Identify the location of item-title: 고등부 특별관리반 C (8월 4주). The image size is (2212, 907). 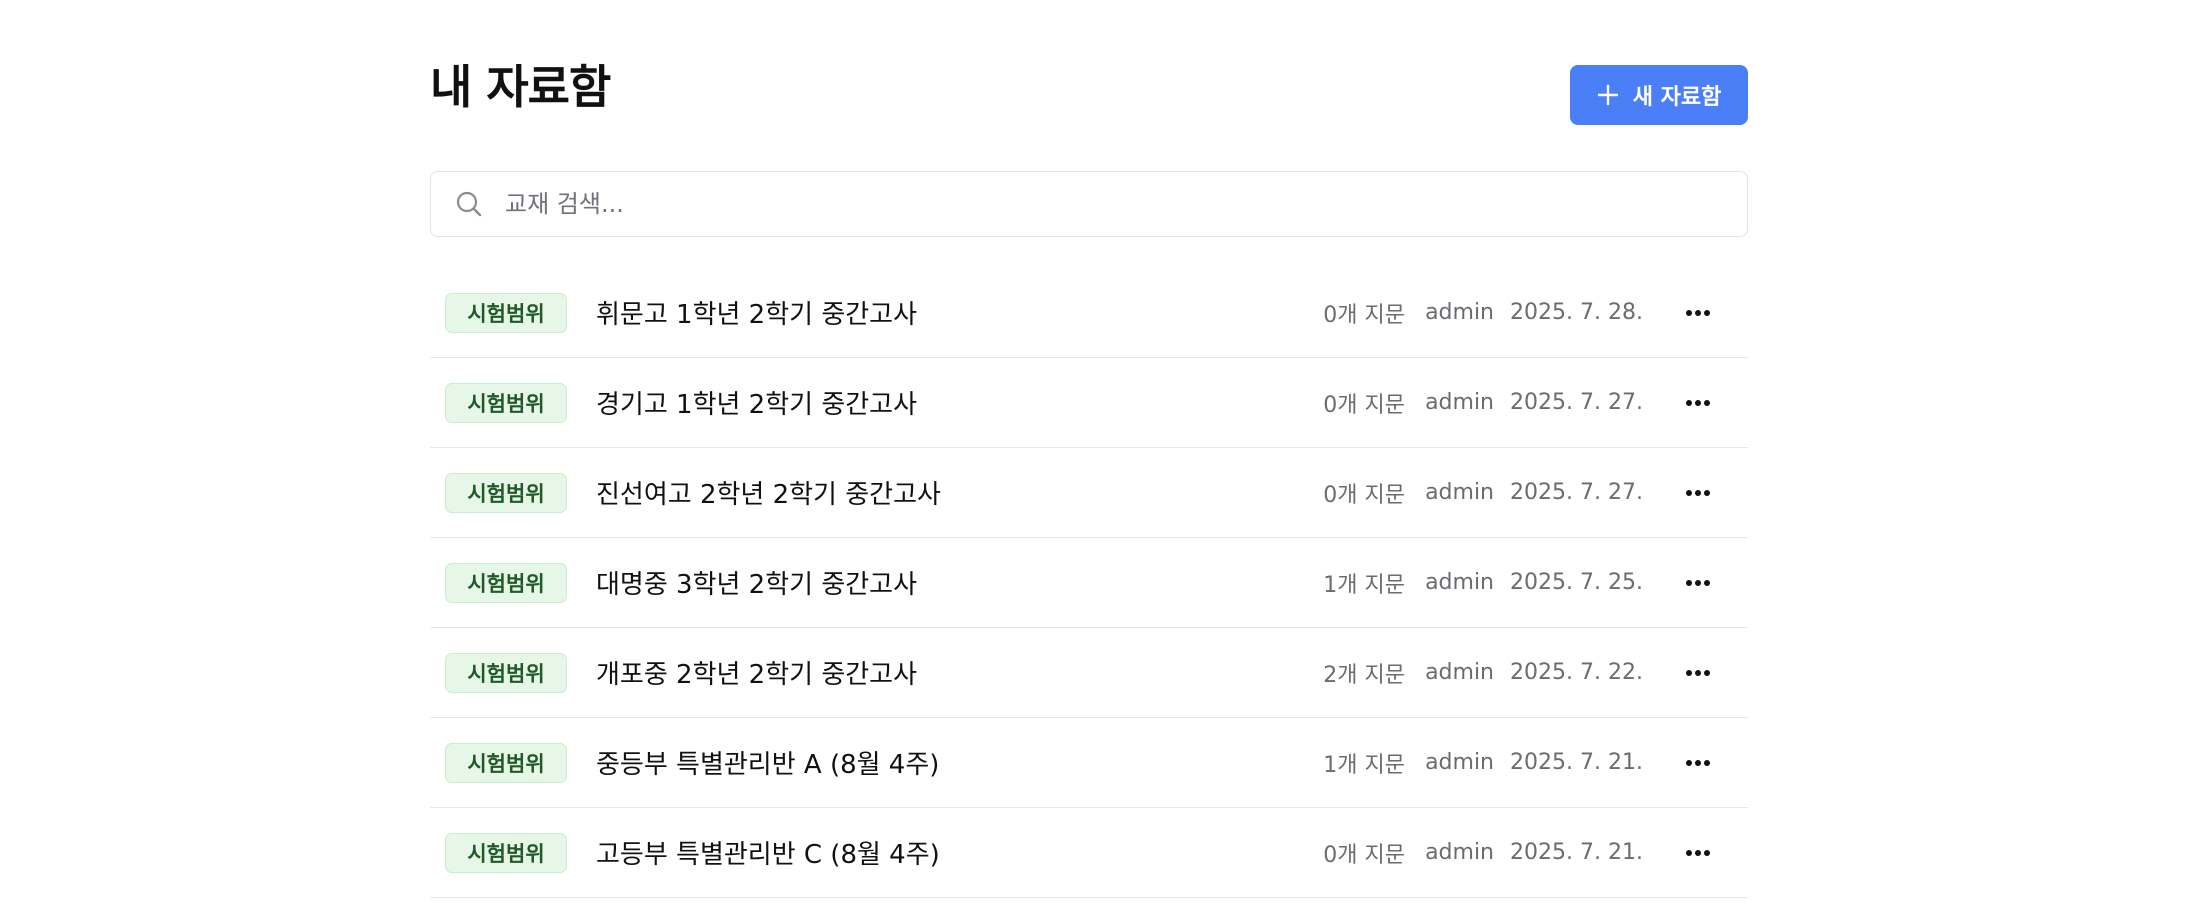
(768, 855).